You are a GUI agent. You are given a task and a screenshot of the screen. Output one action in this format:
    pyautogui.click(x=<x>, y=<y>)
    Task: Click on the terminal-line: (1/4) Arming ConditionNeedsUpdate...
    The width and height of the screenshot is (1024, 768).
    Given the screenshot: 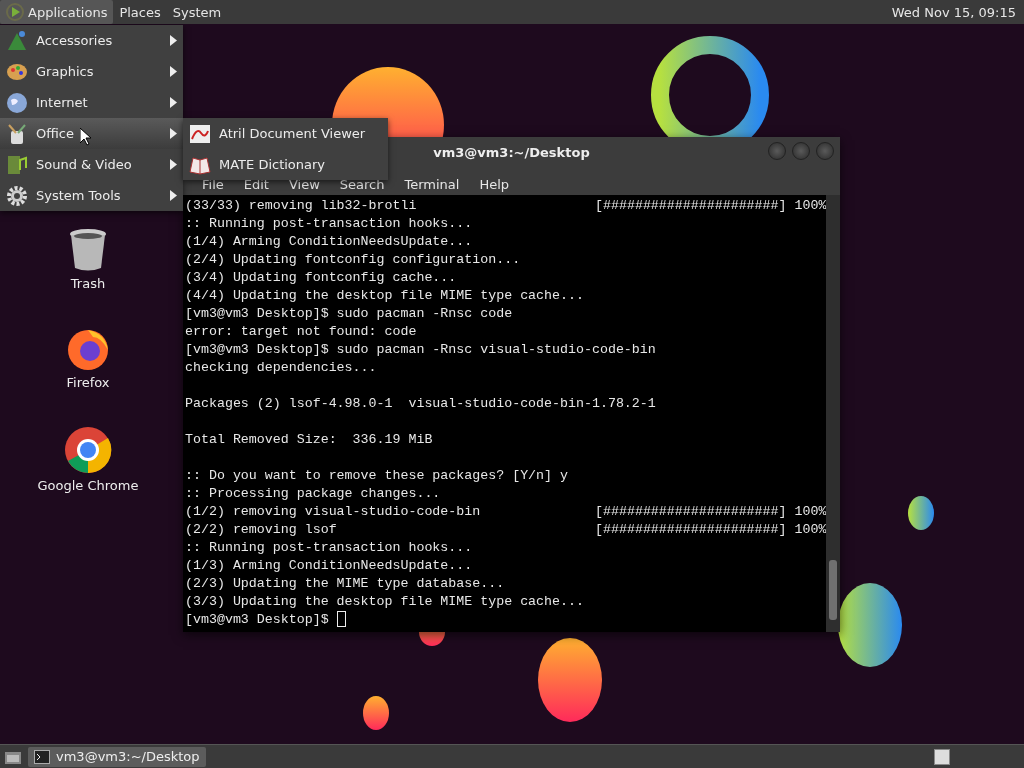 What is the action you would take?
    pyautogui.click(x=329, y=242)
    